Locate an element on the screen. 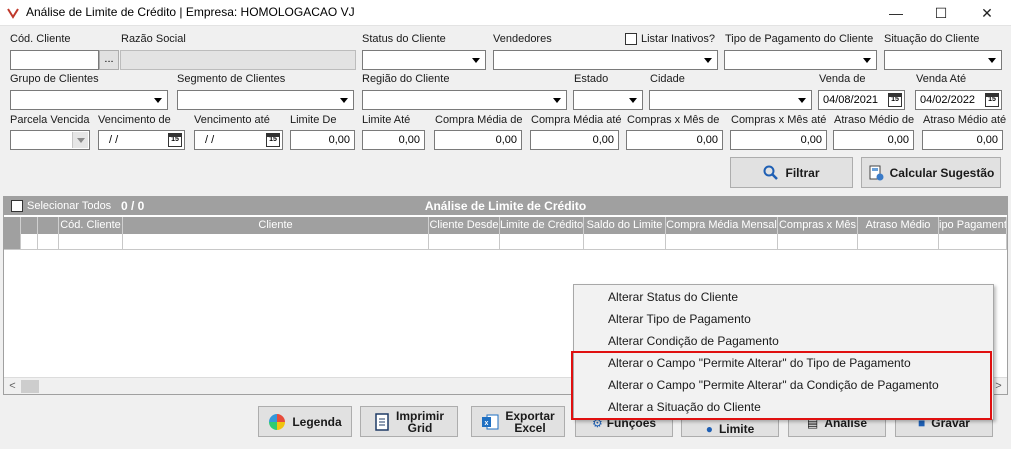 This screenshot has width=1011, height=449. scroll-thumb is located at coordinates (30, 386).